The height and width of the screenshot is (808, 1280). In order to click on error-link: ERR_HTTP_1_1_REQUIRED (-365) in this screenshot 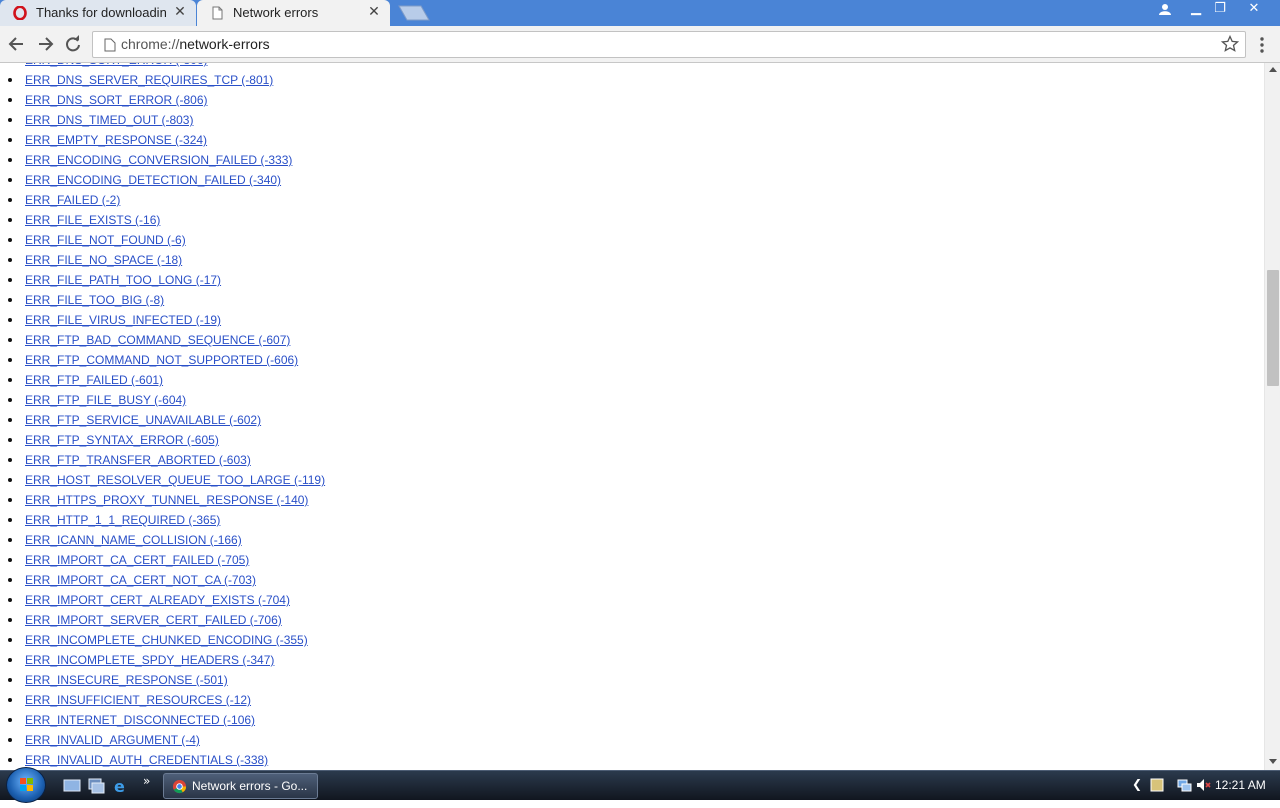, I will do `click(122, 520)`.